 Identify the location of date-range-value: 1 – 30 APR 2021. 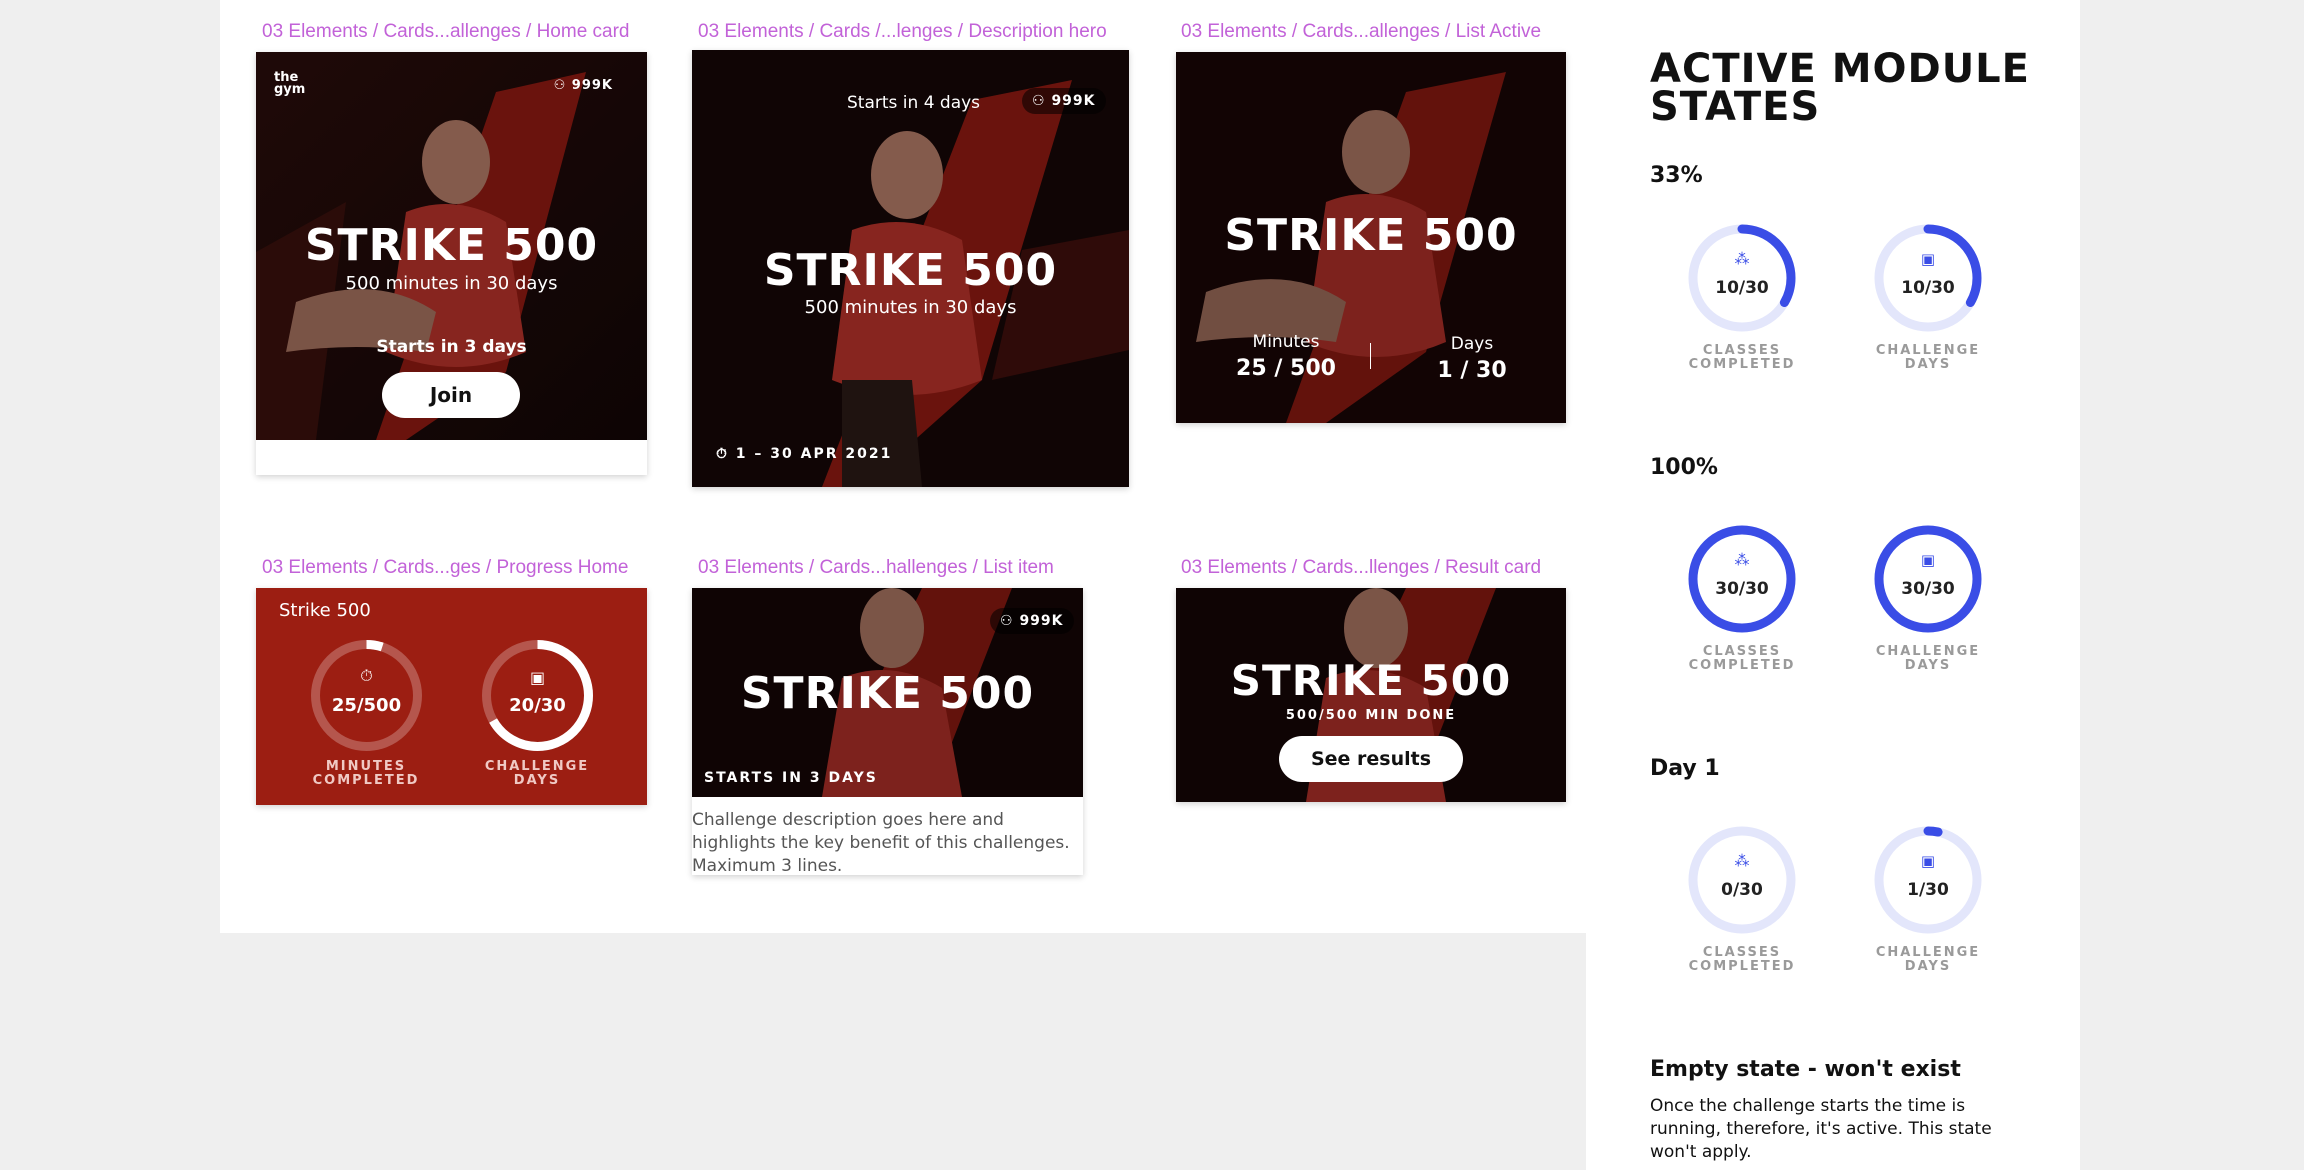
(814, 454).